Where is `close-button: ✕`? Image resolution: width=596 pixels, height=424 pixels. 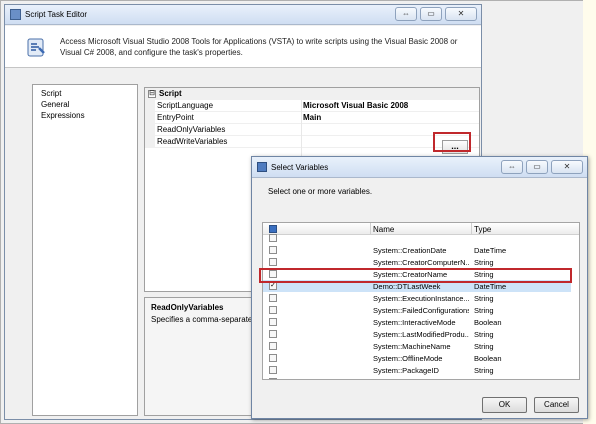
close-button: ✕ is located at coordinates (461, 14).